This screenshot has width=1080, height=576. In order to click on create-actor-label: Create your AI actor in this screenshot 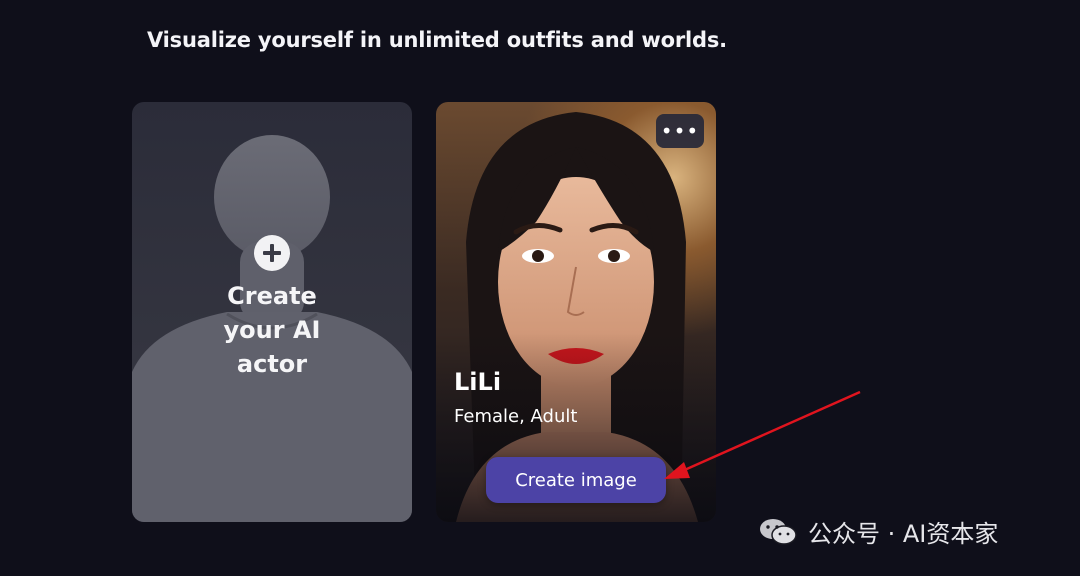, I will do `click(272, 330)`.